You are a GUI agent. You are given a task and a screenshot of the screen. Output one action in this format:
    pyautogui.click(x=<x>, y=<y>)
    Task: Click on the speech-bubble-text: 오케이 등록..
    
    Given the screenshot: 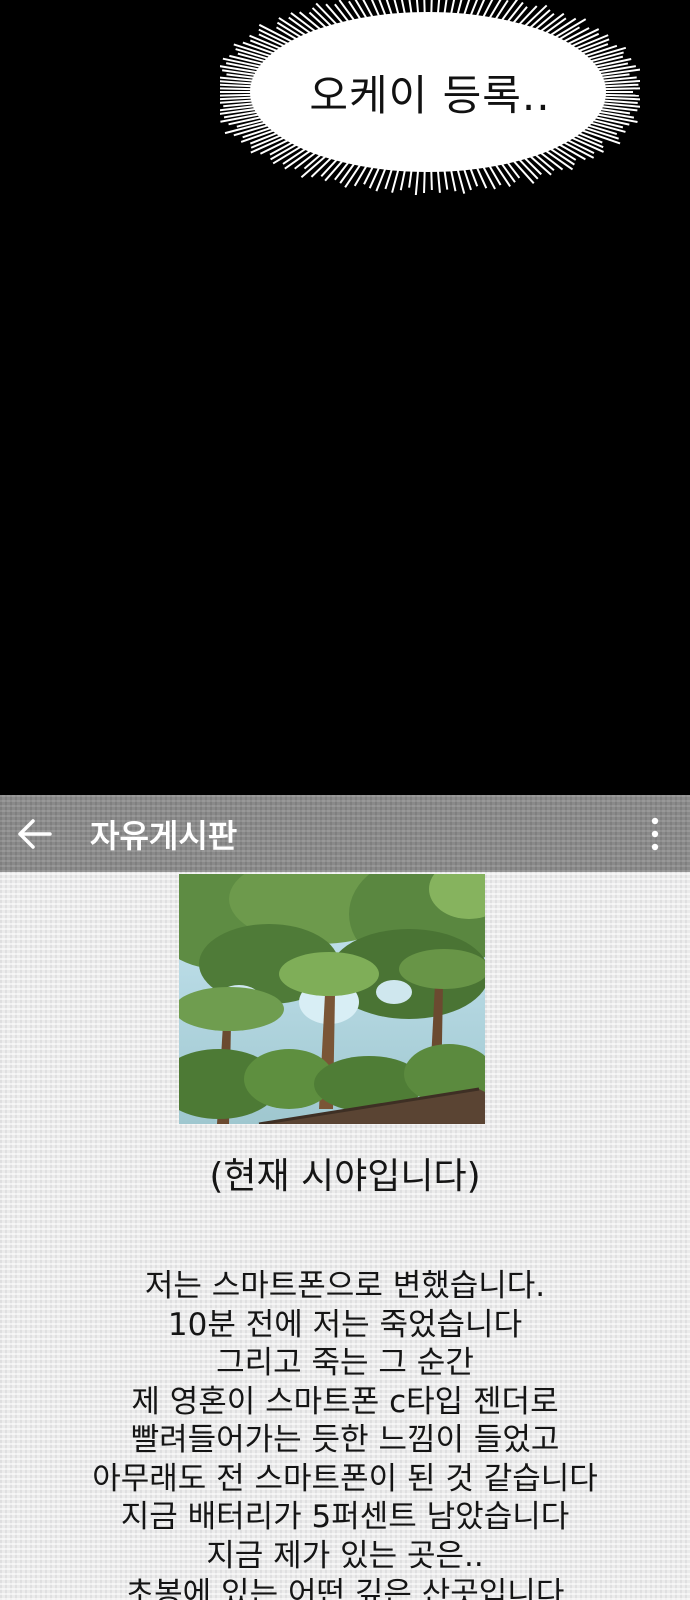 What is the action you would take?
    pyautogui.click(x=430, y=95)
    